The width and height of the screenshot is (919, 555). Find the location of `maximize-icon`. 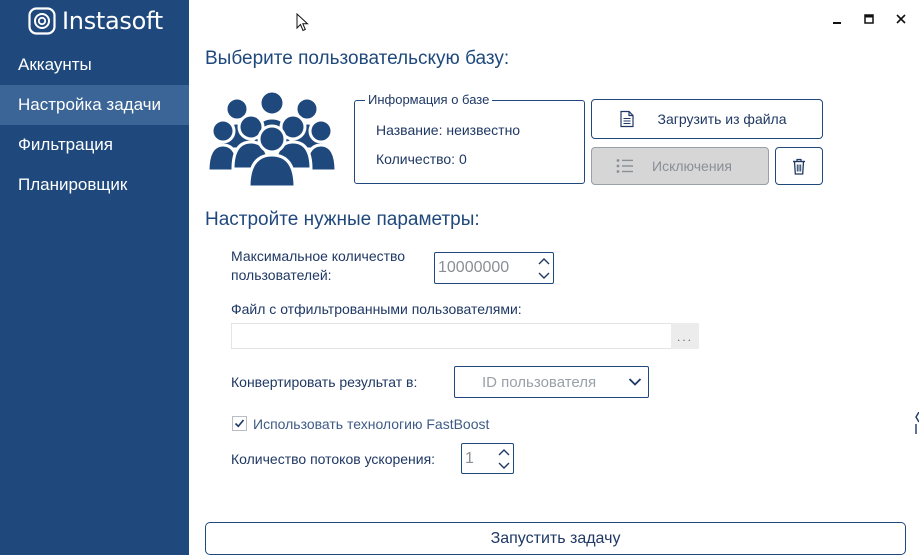

maximize-icon is located at coordinates (869, 19).